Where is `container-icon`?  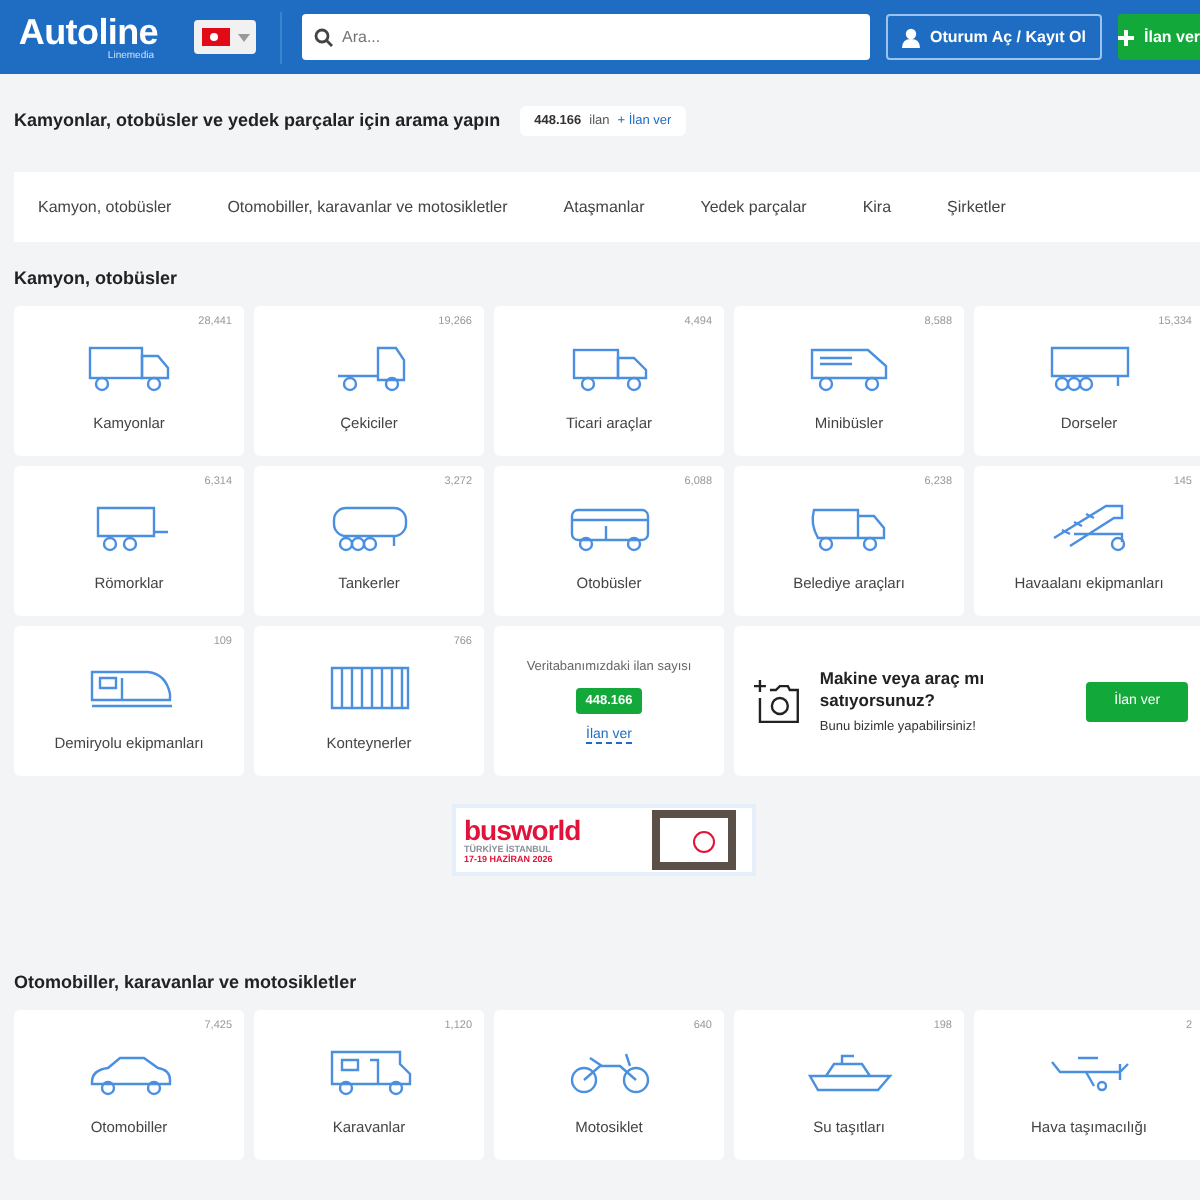 container-icon is located at coordinates (369, 688).